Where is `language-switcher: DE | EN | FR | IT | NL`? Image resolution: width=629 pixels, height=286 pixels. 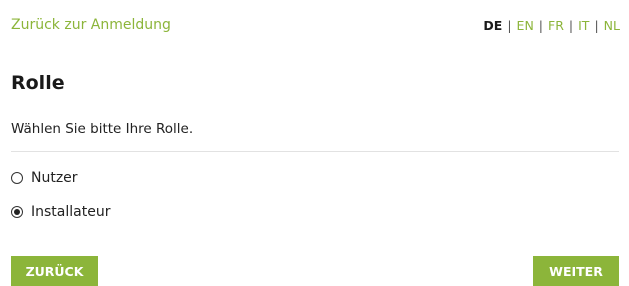
language-switcher: DE | EN | FR | IT | NL is located at coordinates (551, 25).